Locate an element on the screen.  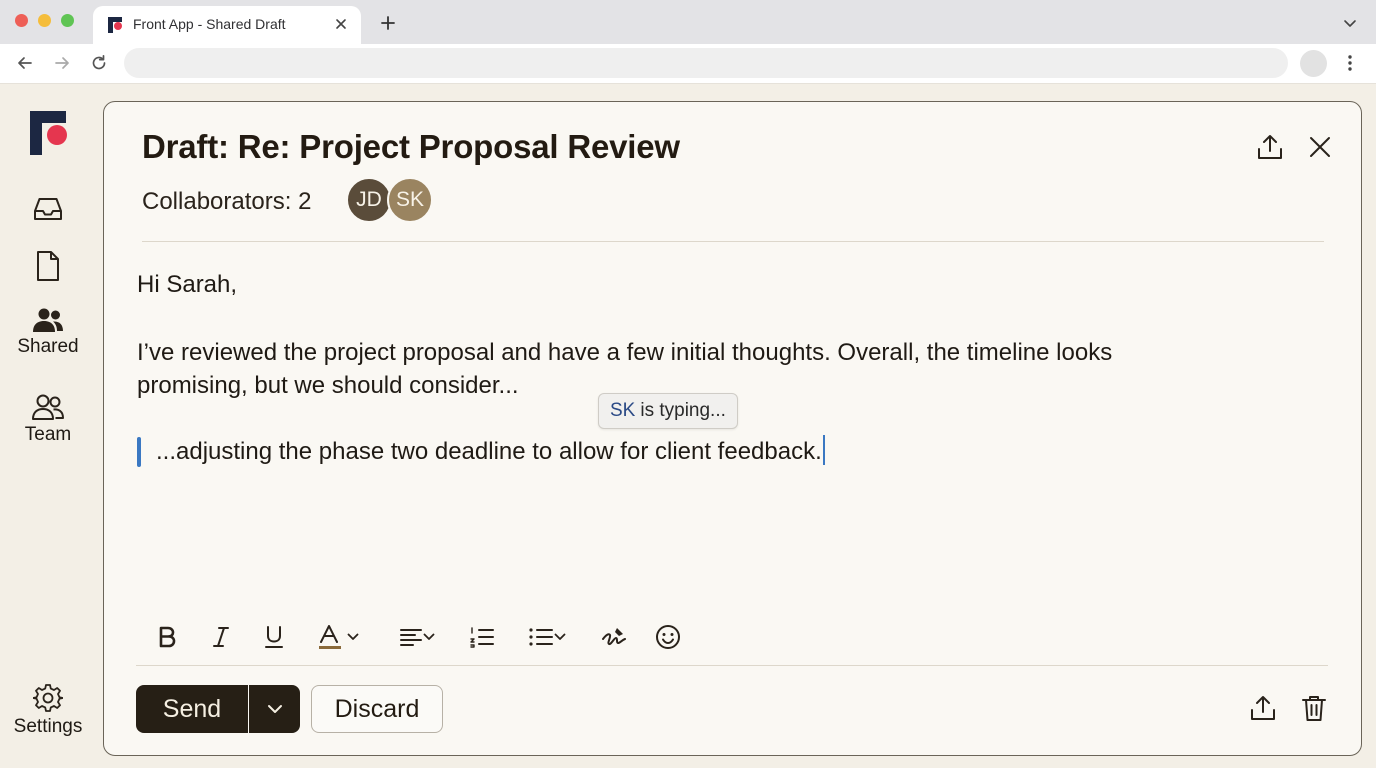
sidebar-item-settings: Settings is located at coordinates (48, 710).